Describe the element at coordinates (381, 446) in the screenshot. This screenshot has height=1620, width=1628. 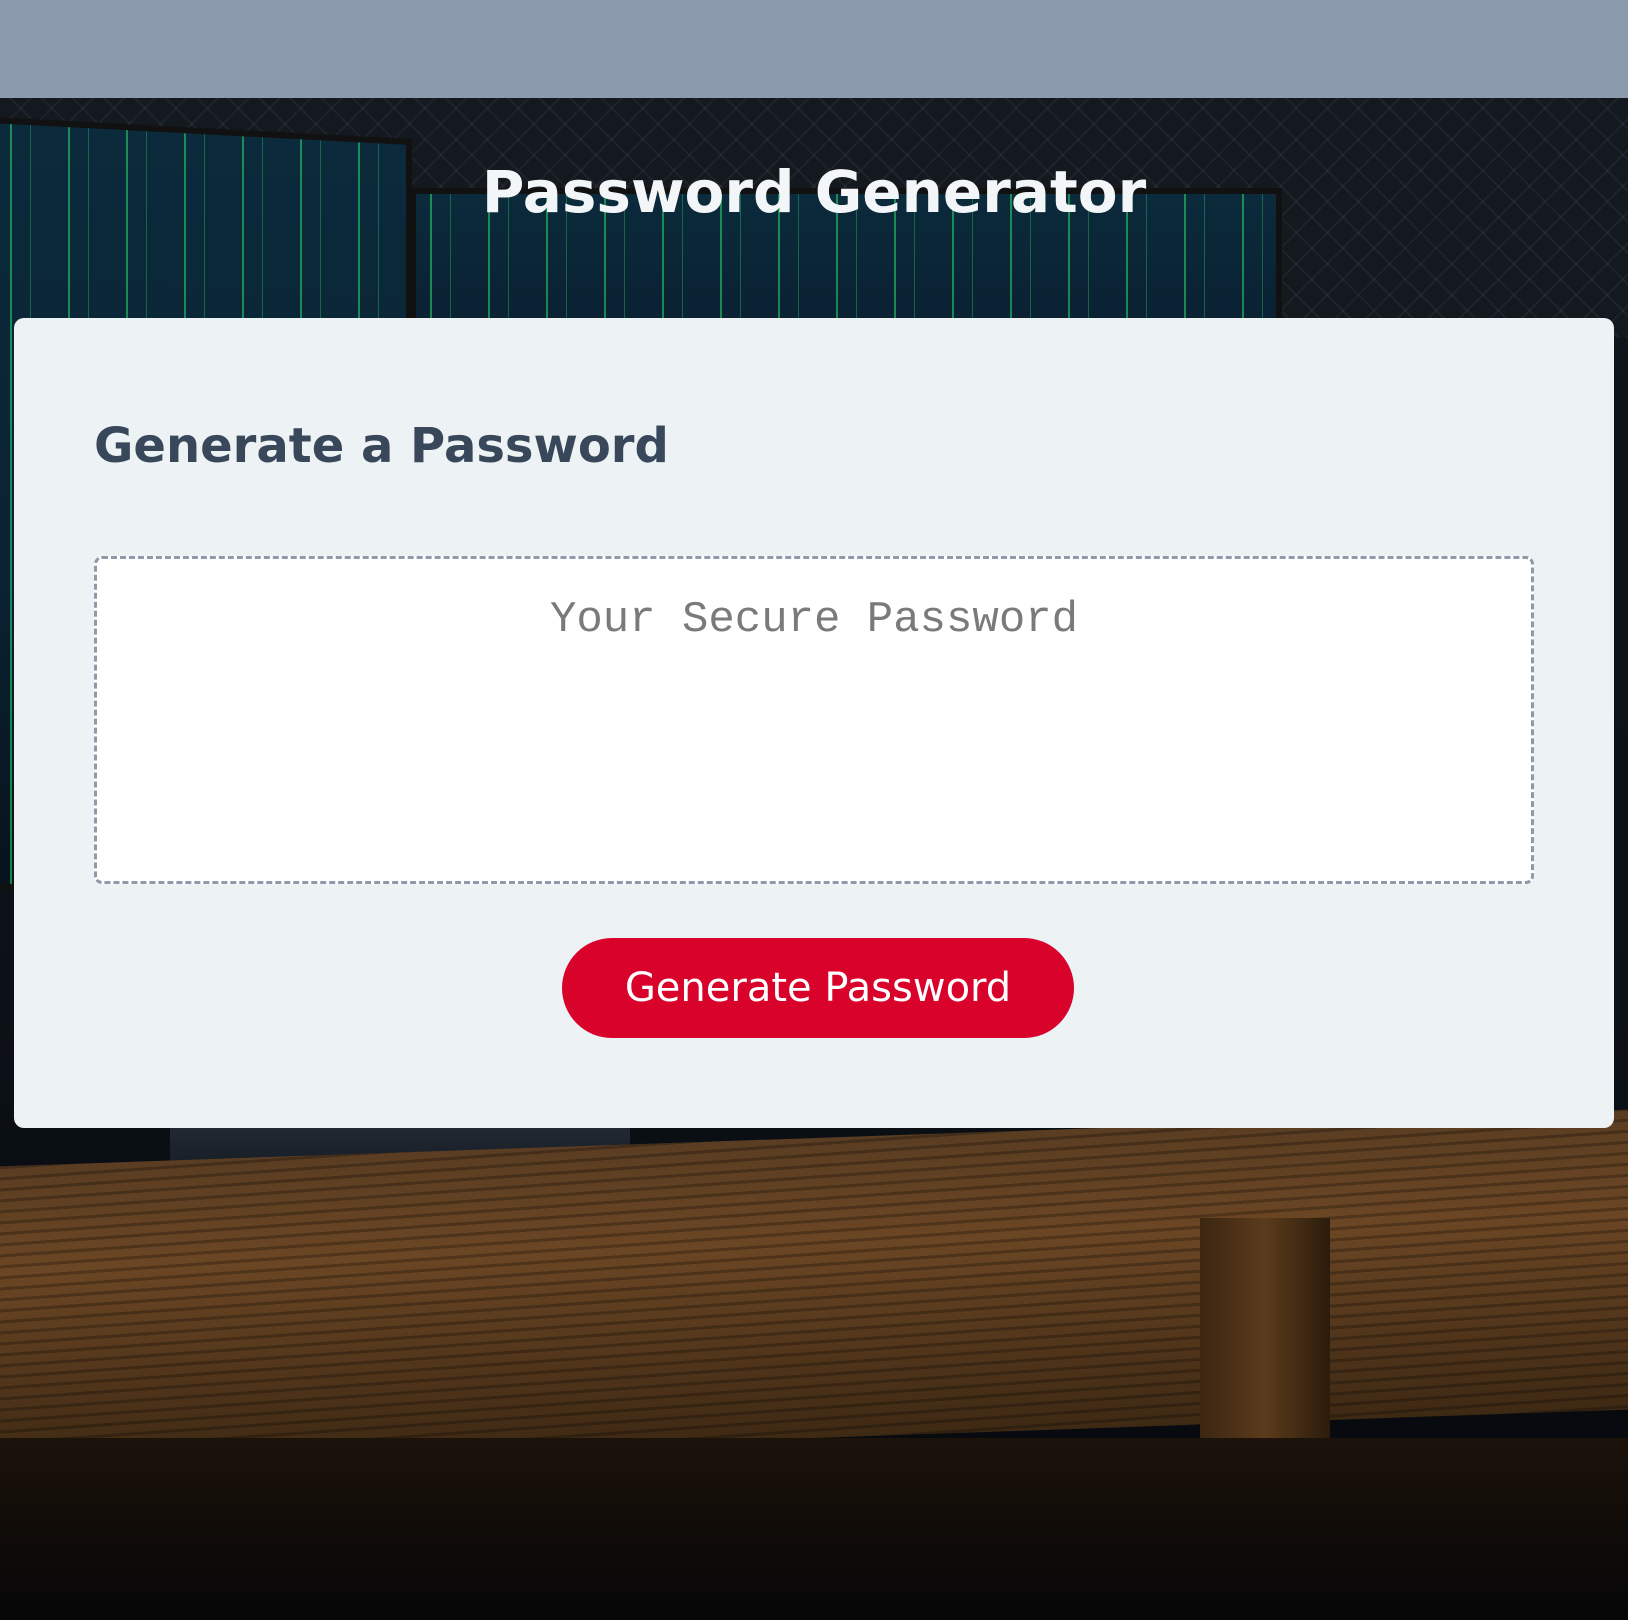
I see `card-heading: Generate a Password` at that location.